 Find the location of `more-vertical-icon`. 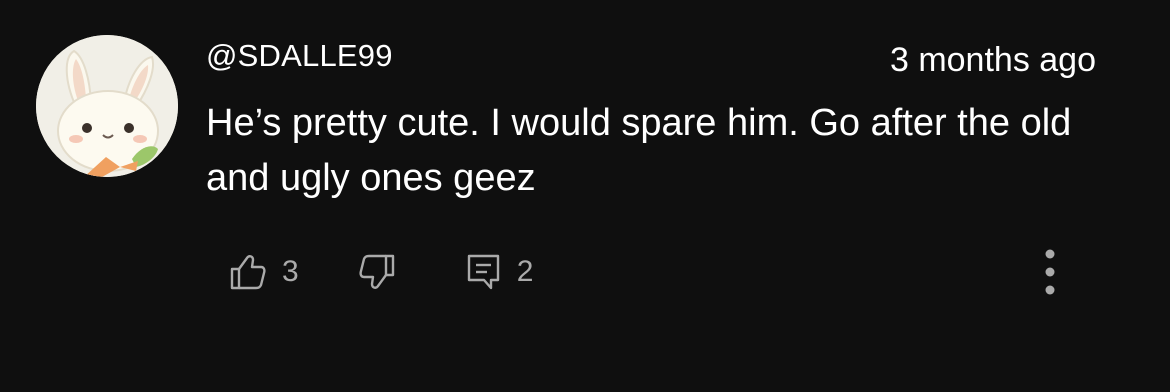

more-vertical-icon is located at coordinates (1050, 272).